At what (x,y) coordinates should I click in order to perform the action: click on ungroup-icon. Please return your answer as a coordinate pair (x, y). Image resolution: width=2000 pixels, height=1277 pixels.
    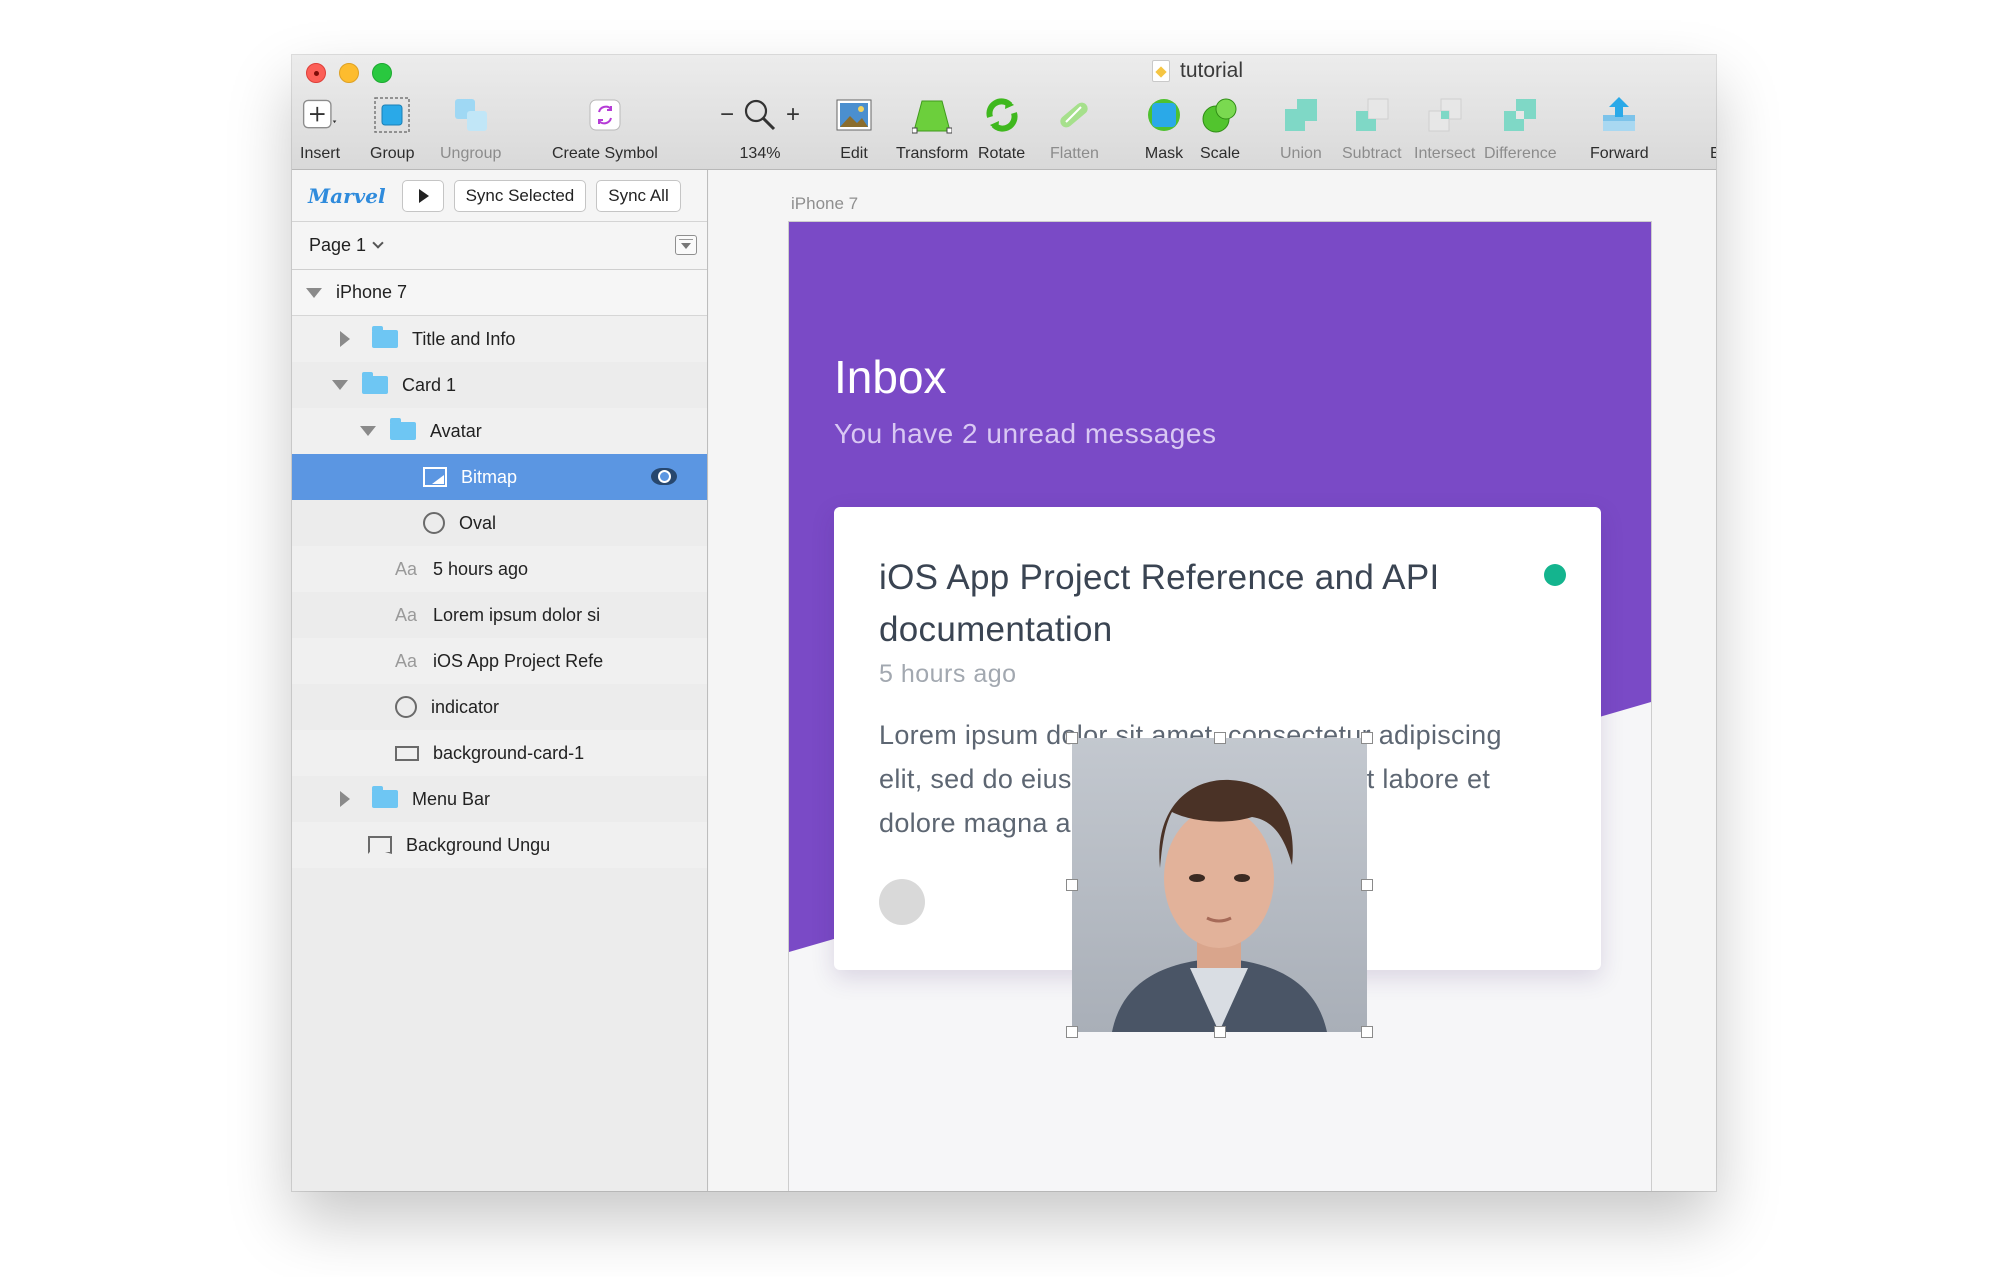
    Looking at the image, I should click on (471, 115).